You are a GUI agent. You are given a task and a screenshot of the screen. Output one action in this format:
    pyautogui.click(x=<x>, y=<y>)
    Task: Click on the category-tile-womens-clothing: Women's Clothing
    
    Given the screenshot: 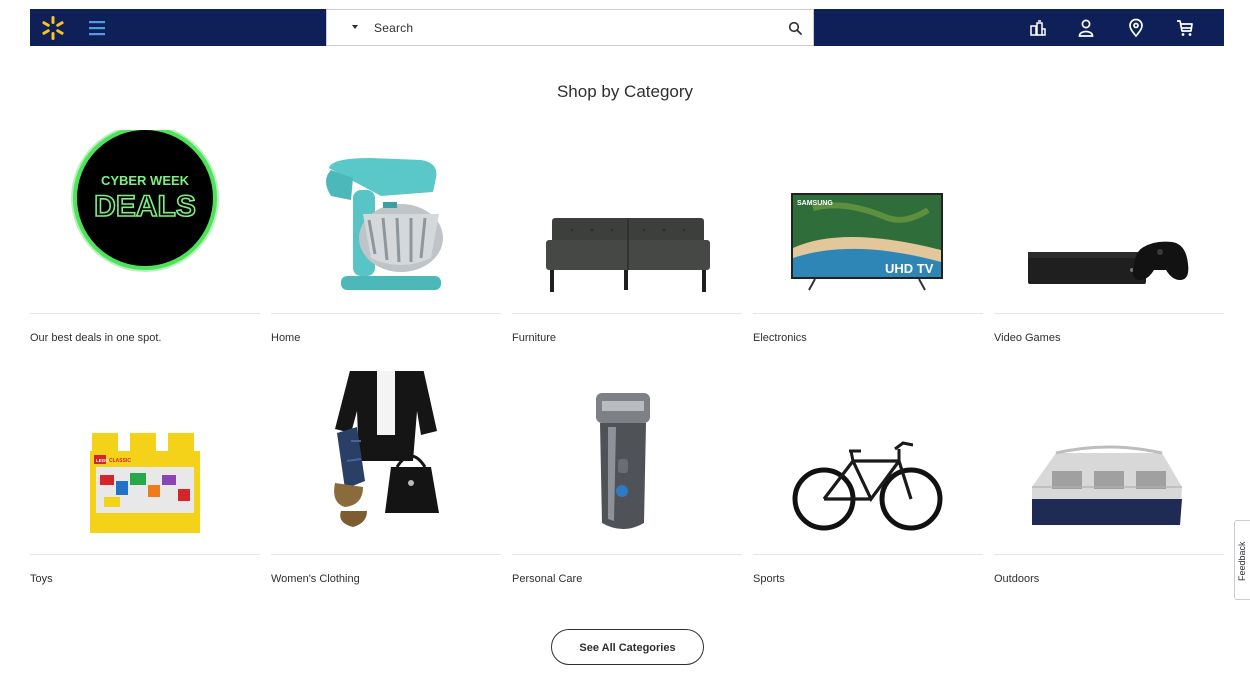 What is the action you would take?
    pyautogui.click(x=386, y=486)
    